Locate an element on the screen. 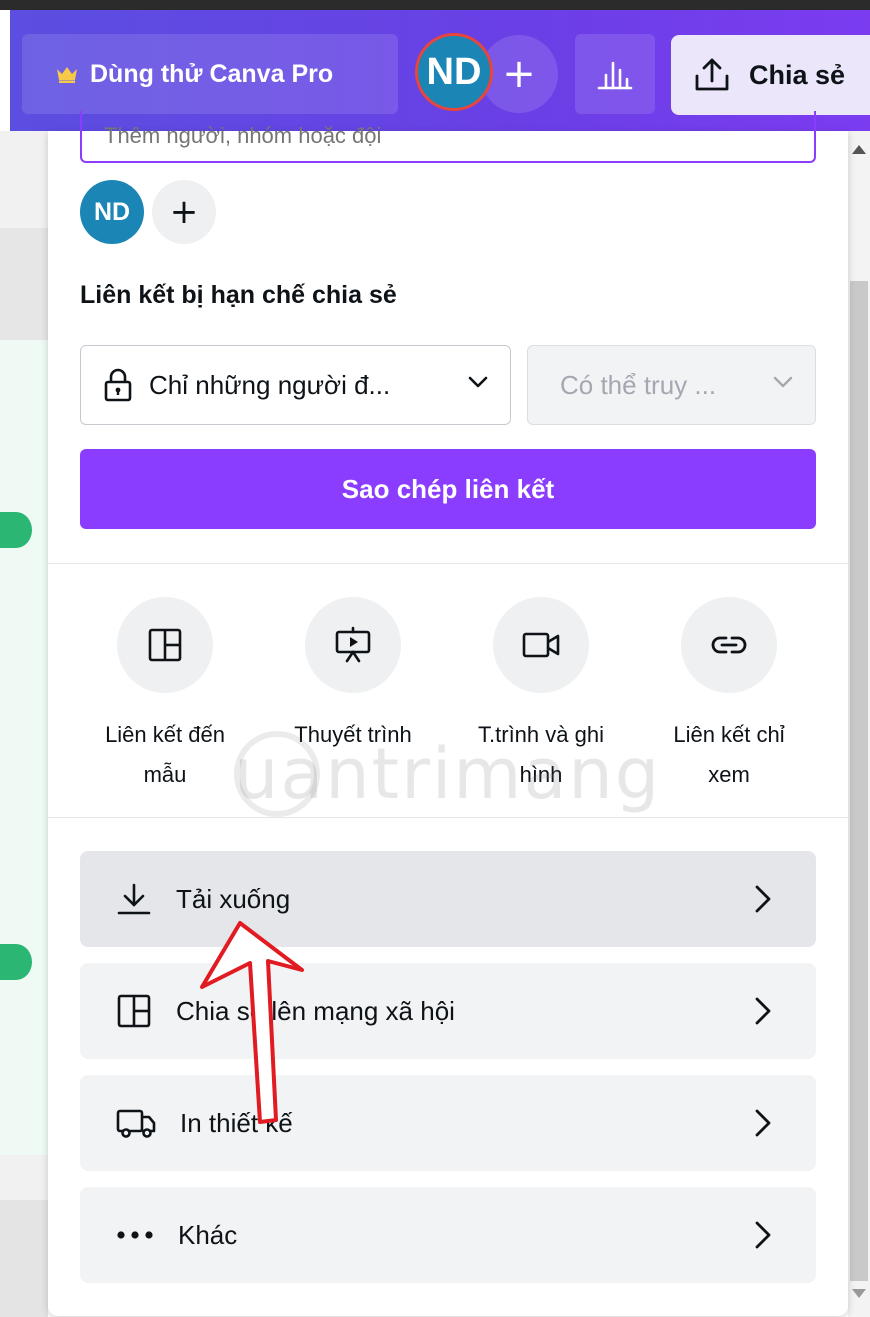  canvas-page-mint is located at coordinates (24, 747).